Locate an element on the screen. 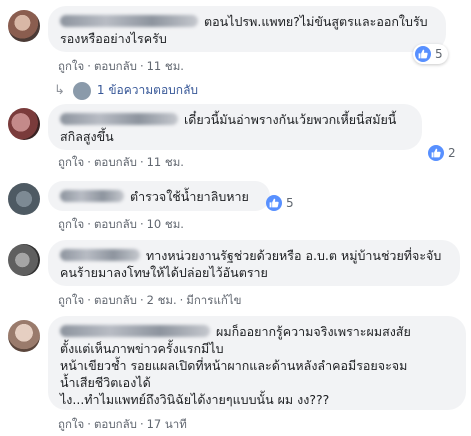 The height and width of the screenshot is (436, 471). timestamp: 2 ชม. is located at coordinates (162, 300).